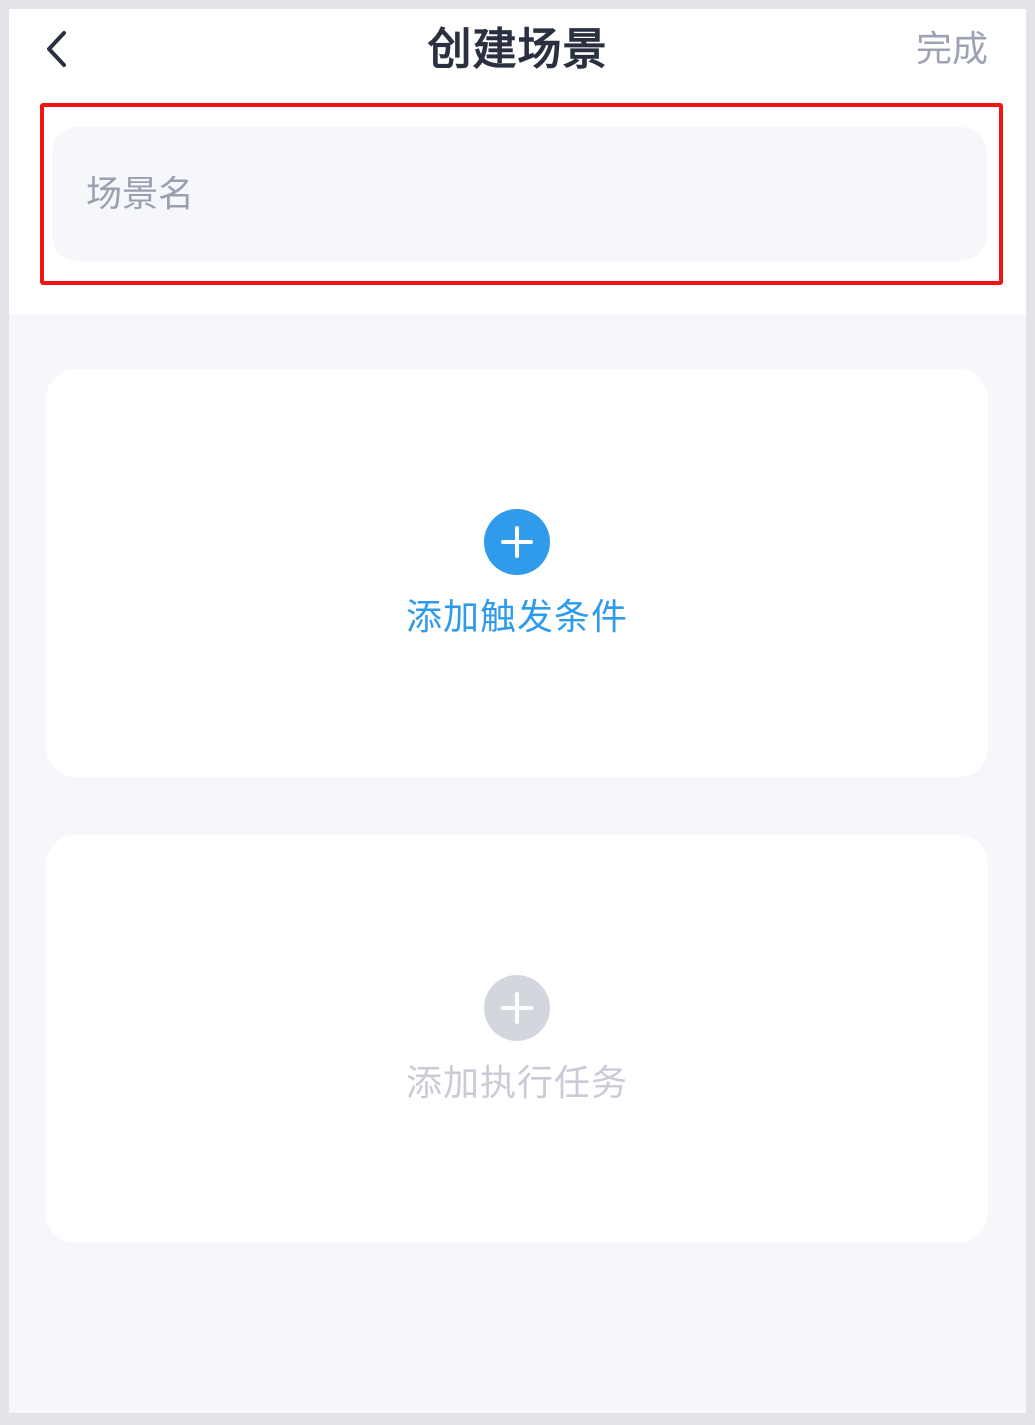 The height and width of the screenshot is (1425, 1035). I want to click on add-task-label: 添加执行任务, so click(517, 1084).